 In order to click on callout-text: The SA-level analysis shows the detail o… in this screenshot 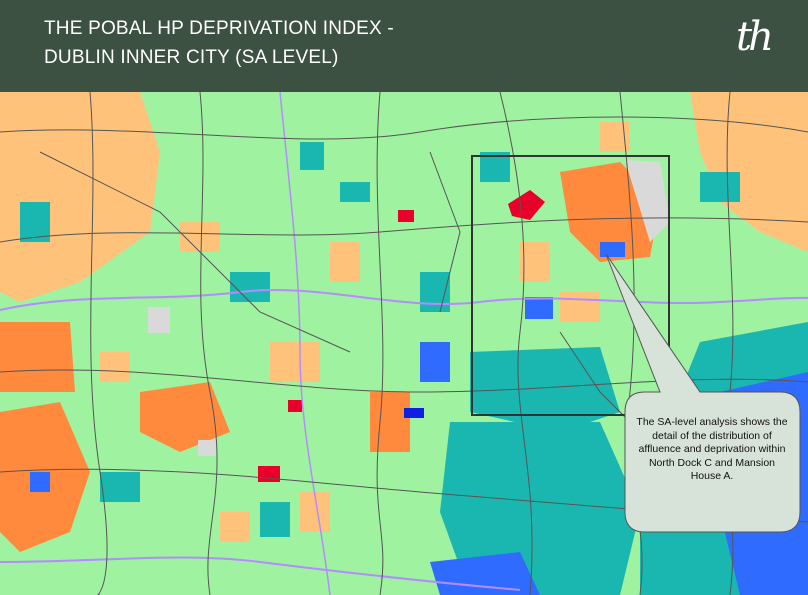, I will do `click(712, 449)`.